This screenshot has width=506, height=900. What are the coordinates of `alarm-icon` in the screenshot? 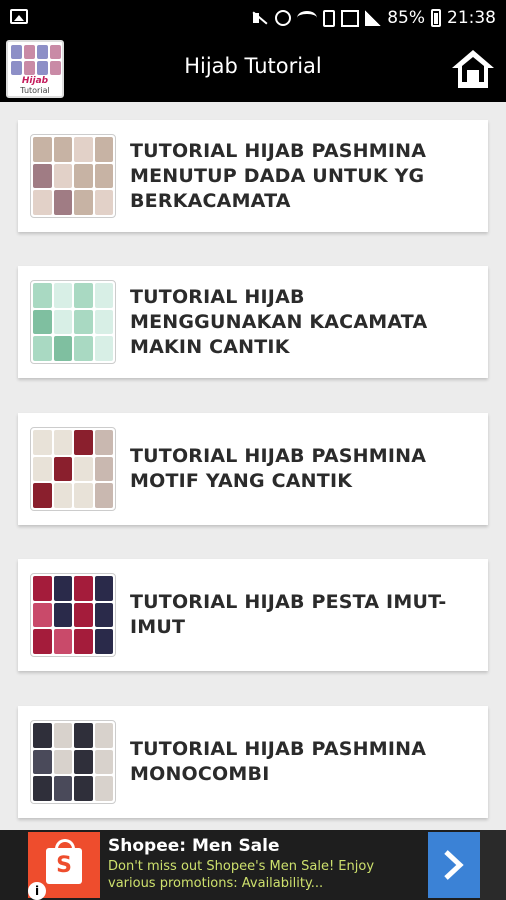 It's located at (283, 18).